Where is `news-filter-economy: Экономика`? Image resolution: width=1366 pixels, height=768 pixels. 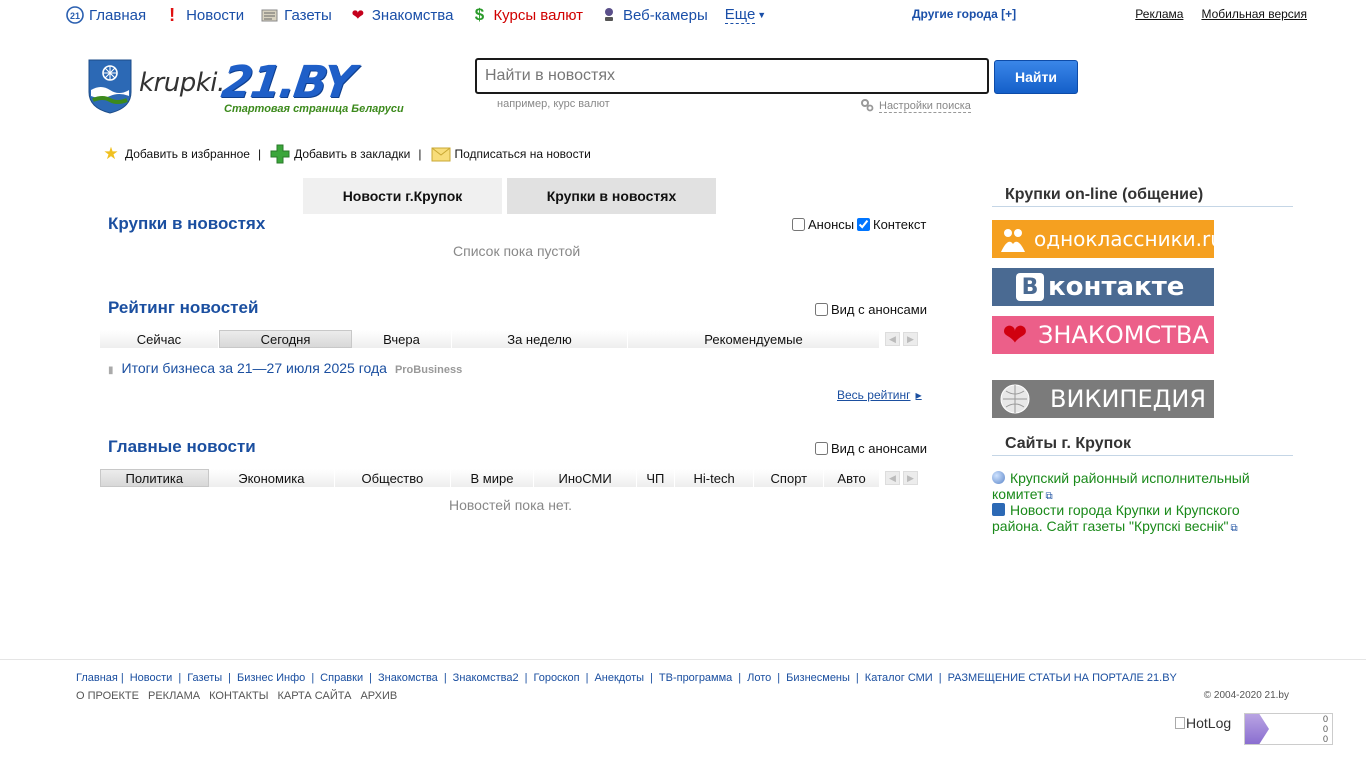 news-filter-economy: Экономика is located at coordinates (272, 478).